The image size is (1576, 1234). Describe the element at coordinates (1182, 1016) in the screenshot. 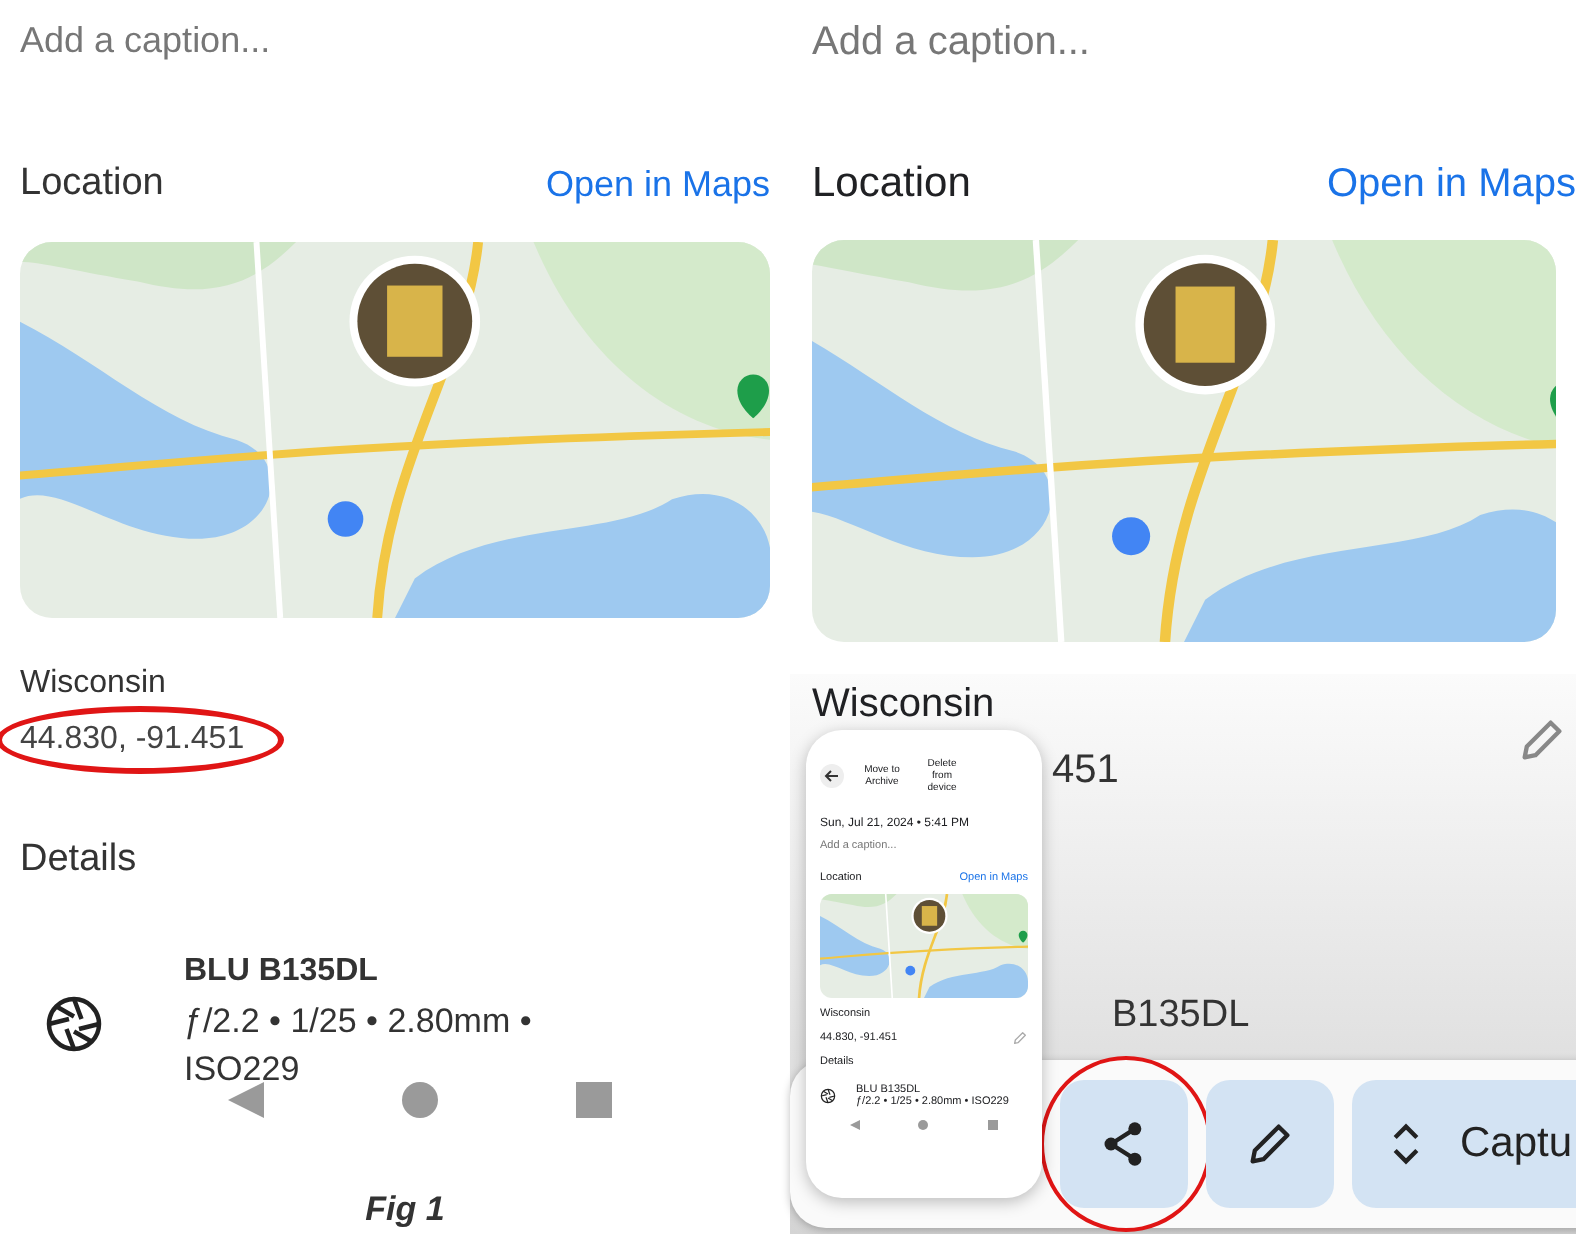

I see `device-model: B135DL` at that location.